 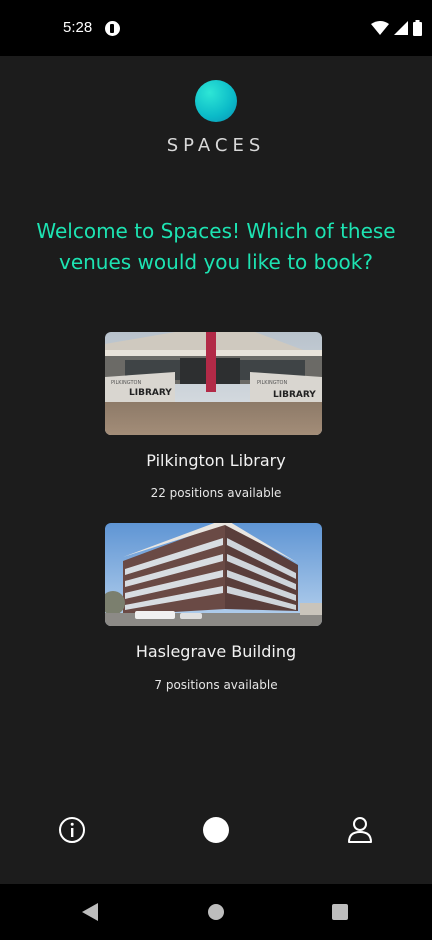 What do you see at coordinates (216, 145) in the screenshot?
I see `brand-name: SPACES` at bounding box center [216, 145].